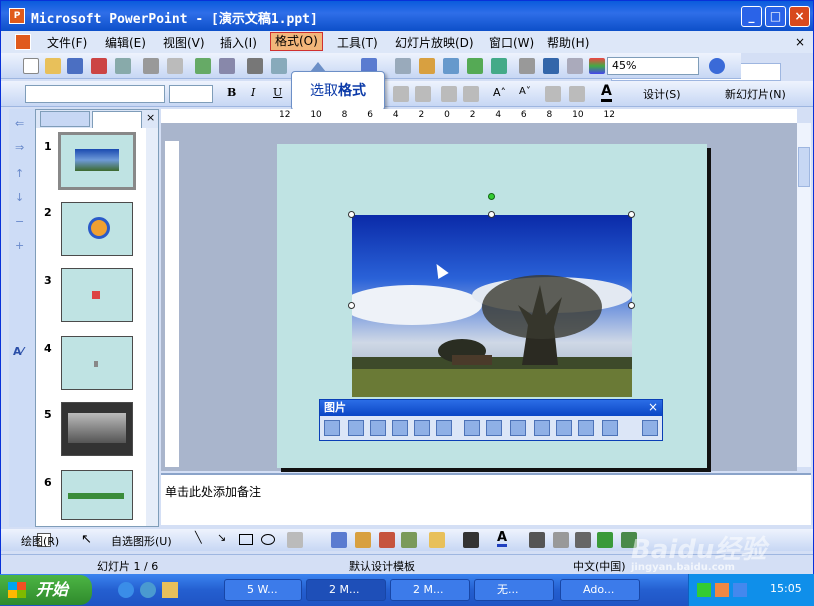 The image size is (814, 606). What do you see at coordinates (378, 428) in the screenshot?
I see `more-contrast-icon` at bounding box center [378, 428].